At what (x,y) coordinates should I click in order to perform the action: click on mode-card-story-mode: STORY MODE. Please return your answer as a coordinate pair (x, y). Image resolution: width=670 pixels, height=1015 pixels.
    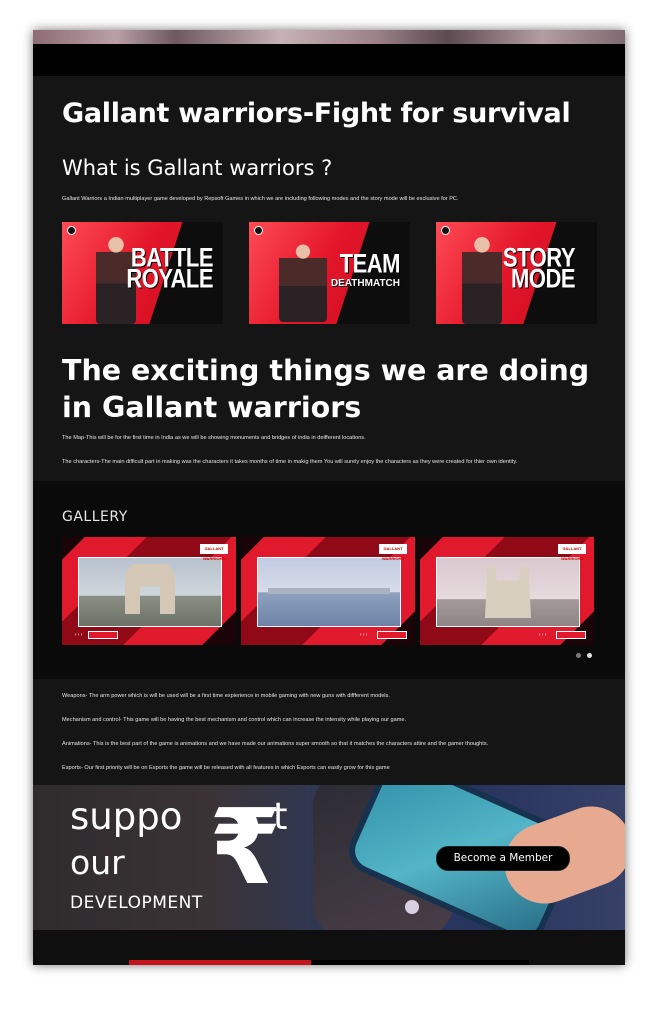
    Looking at the image, I should click on (516, 273).